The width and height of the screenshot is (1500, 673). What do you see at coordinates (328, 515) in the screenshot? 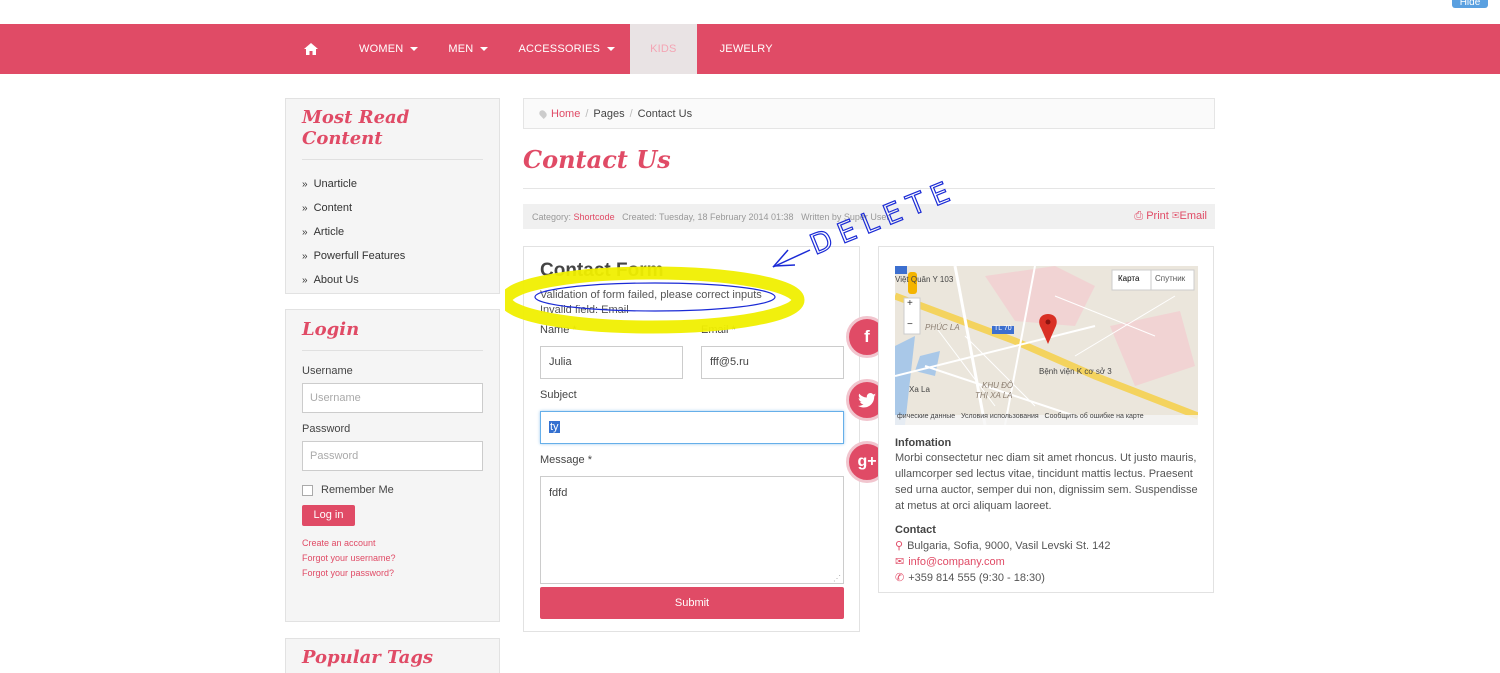
I see `login-button: Log in` at bounding box center [328, 515].